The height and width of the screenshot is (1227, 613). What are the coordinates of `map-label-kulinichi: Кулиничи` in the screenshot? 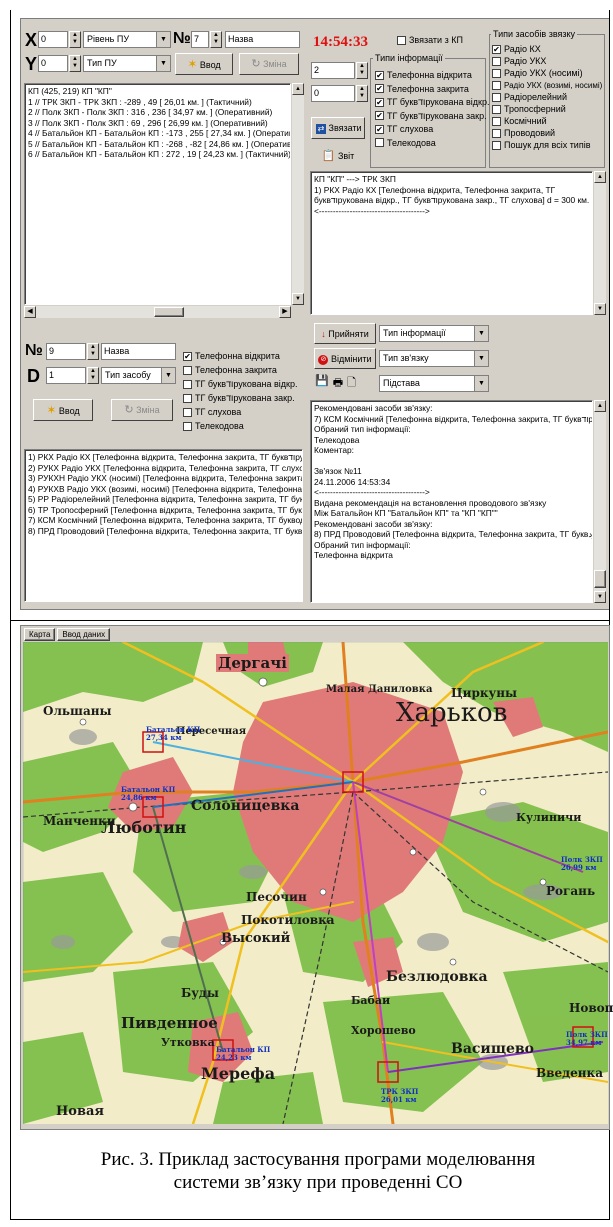 It's located at (549, 817).